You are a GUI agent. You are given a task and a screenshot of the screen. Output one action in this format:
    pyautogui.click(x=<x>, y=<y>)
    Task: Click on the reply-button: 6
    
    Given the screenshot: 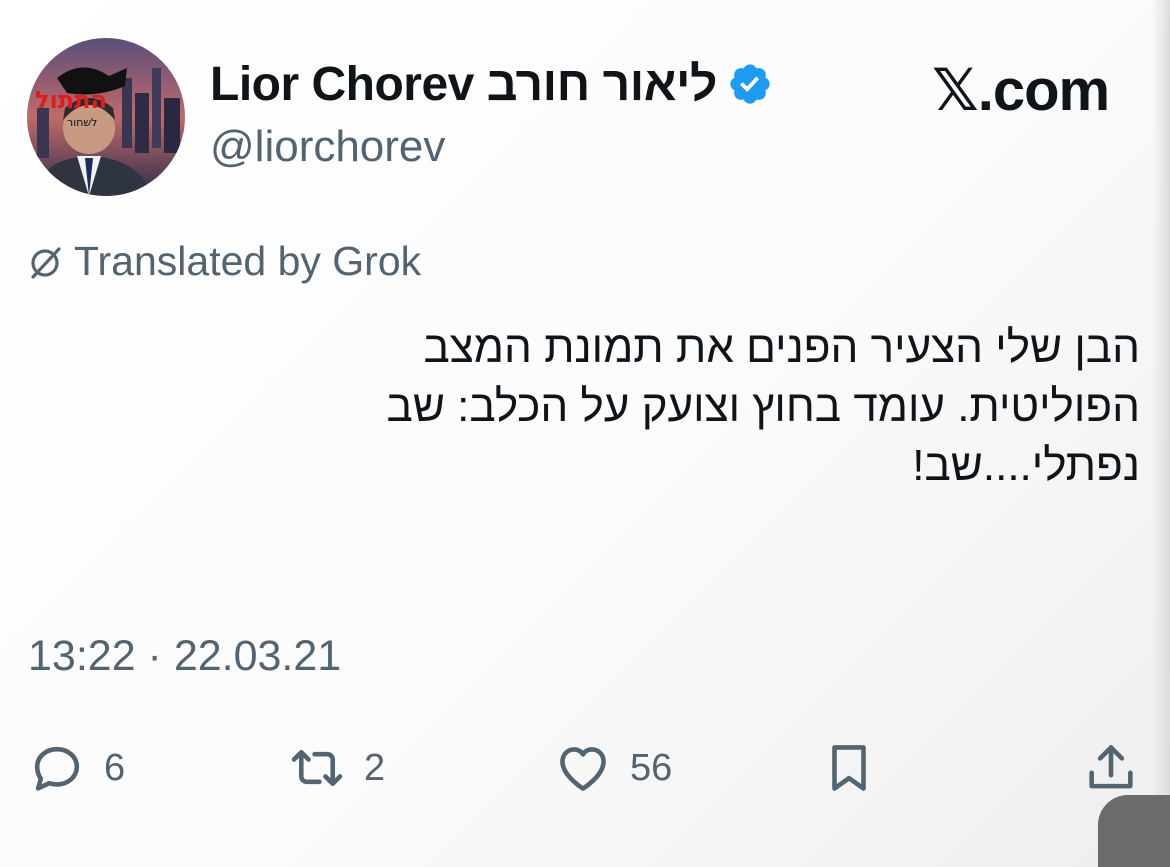 What is the action you would take?
    pyautogui.click(x=76, y=768)
    